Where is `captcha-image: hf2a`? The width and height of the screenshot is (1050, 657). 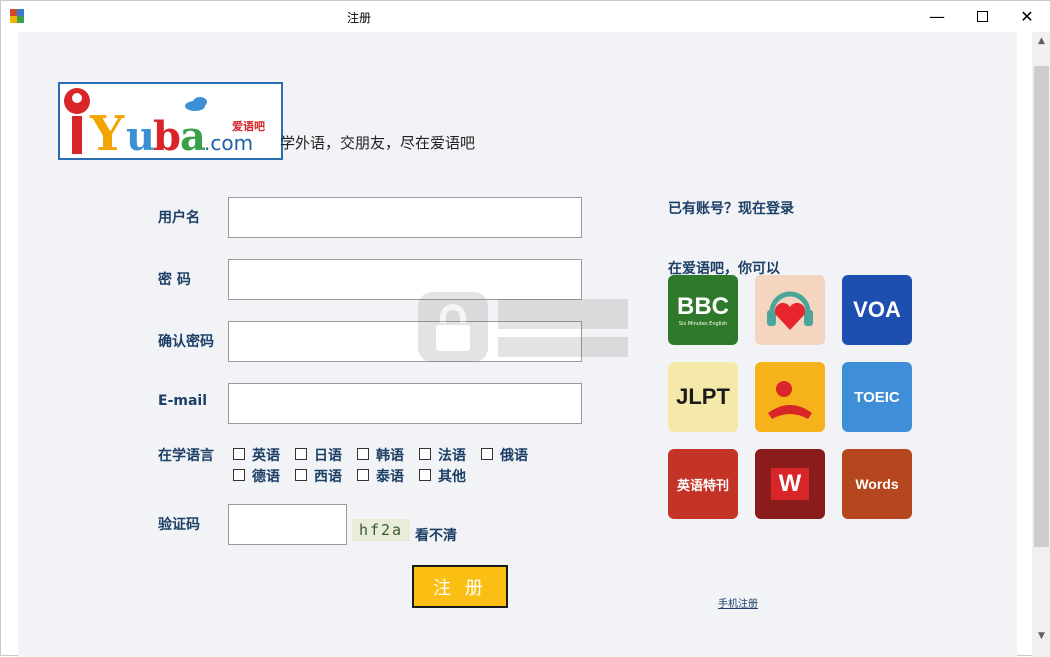 captcha-image: hf2a is located at coordinates (381, 530).